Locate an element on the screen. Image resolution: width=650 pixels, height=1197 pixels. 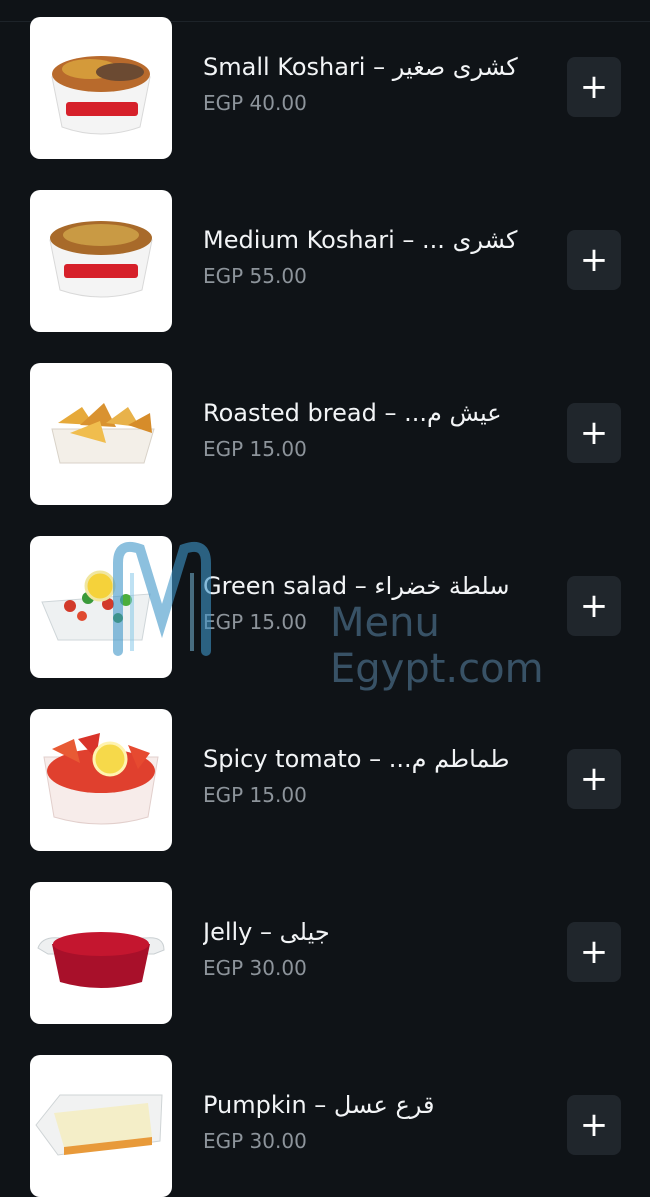
item-name: Small Koshari – كشرى صغير is located at coordinates (360, 67).